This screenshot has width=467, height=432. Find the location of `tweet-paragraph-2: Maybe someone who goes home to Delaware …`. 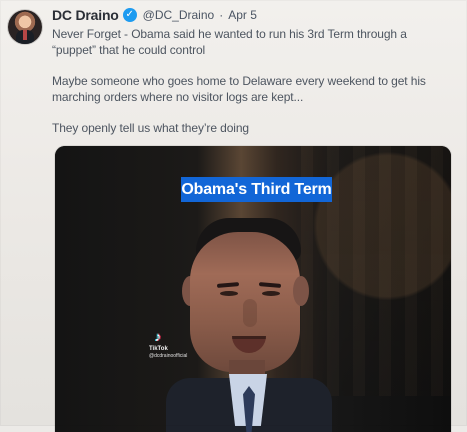

tweet-paragraph-2: Maybe someone who goes home to Delaware … is located at coordinates (254, 89).